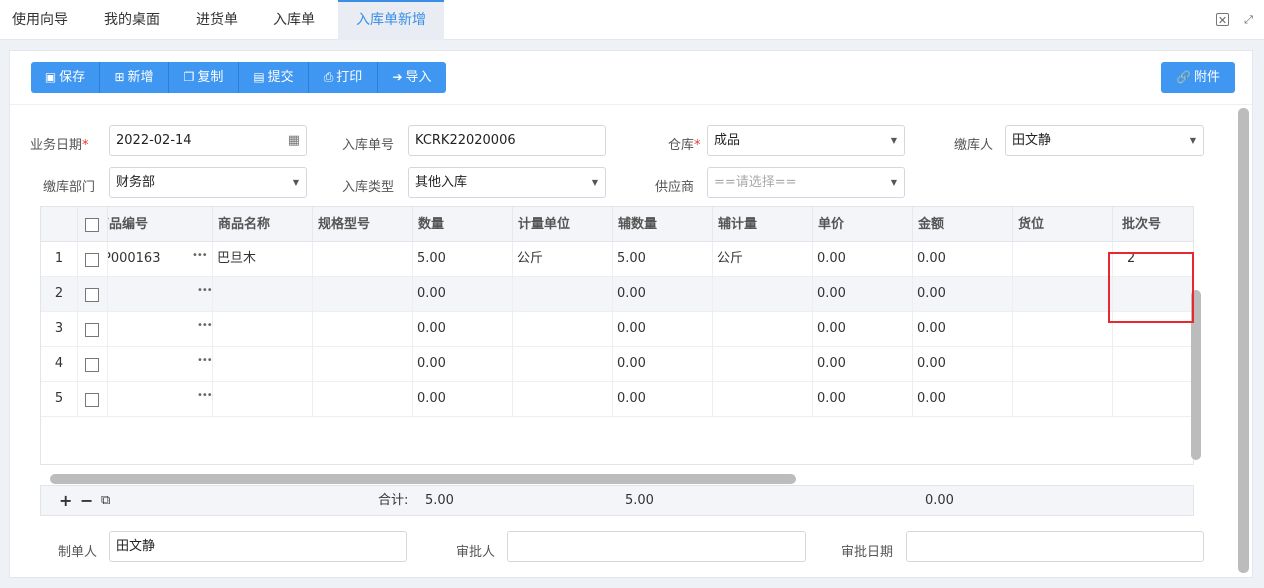 Image resolution: width=1264 pixels, height=588 pixels. Describe the element at coordinates (208, 140) in the screenshot. I see `biz-date-field: 2022-02-14 ▦` at that location.